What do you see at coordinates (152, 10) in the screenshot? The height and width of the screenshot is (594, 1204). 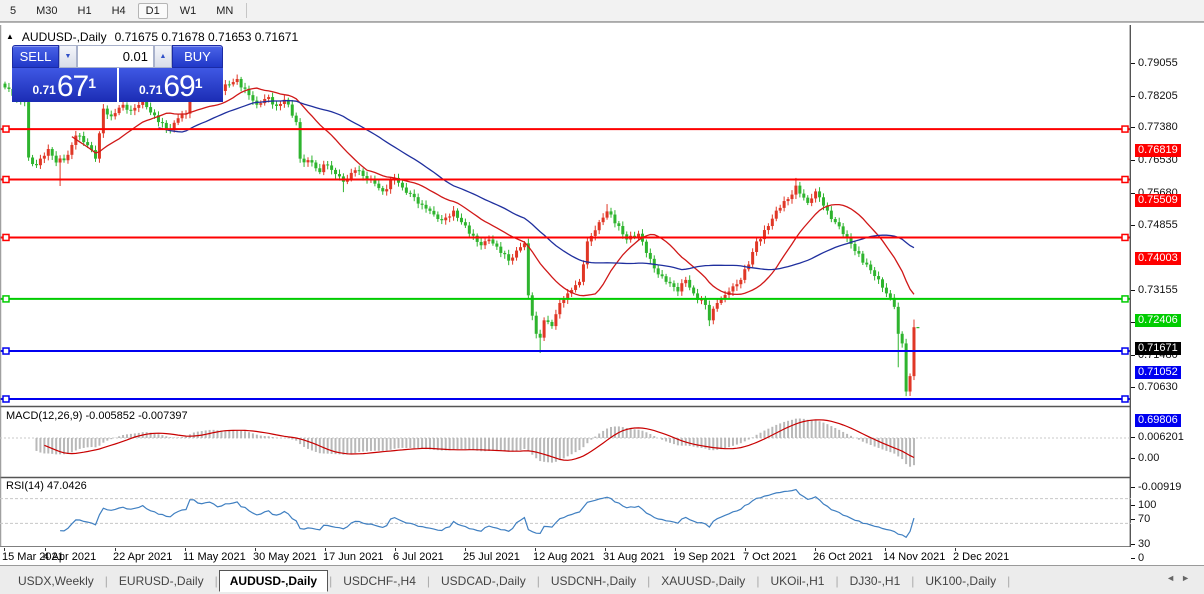 I see `timeframe-button-d1: D1` at bounding box center [152, 10].